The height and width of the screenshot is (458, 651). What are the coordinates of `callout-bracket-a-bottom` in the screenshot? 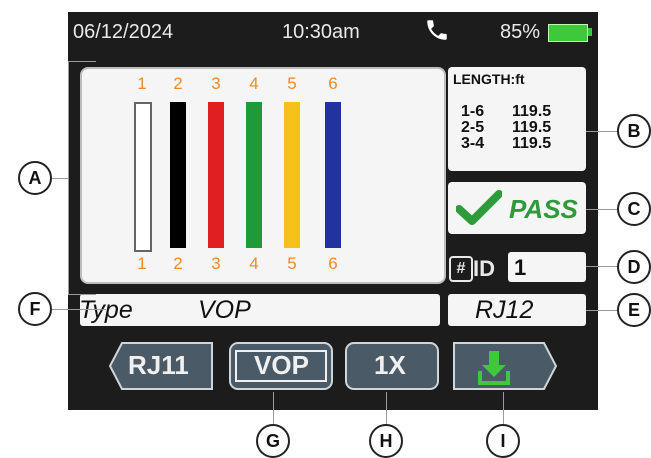 It's located at (82, 294).